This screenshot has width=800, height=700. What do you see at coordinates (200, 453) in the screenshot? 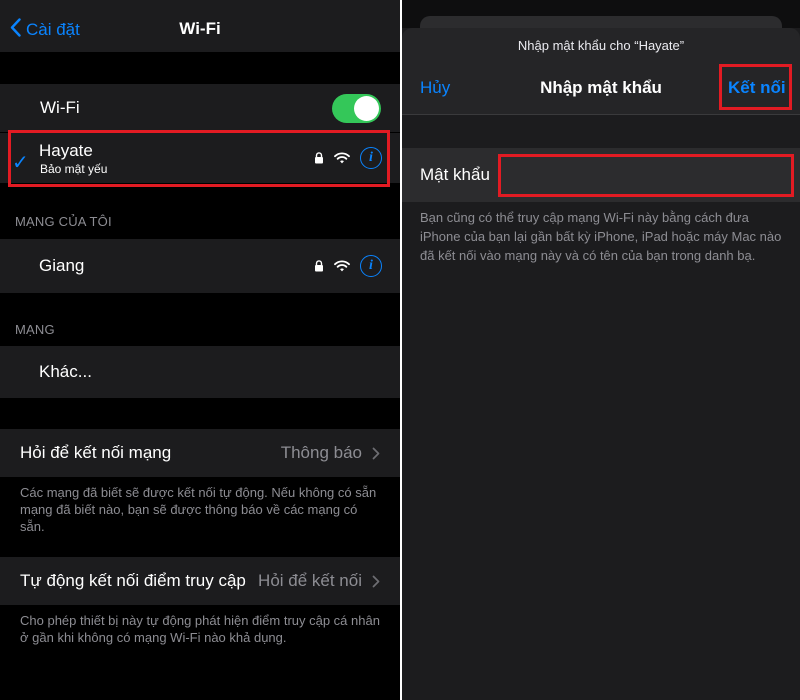
I see `ask-to-join-row: Hỏi để kết nối mạng Thông báo` at bounding box center [200, 453].